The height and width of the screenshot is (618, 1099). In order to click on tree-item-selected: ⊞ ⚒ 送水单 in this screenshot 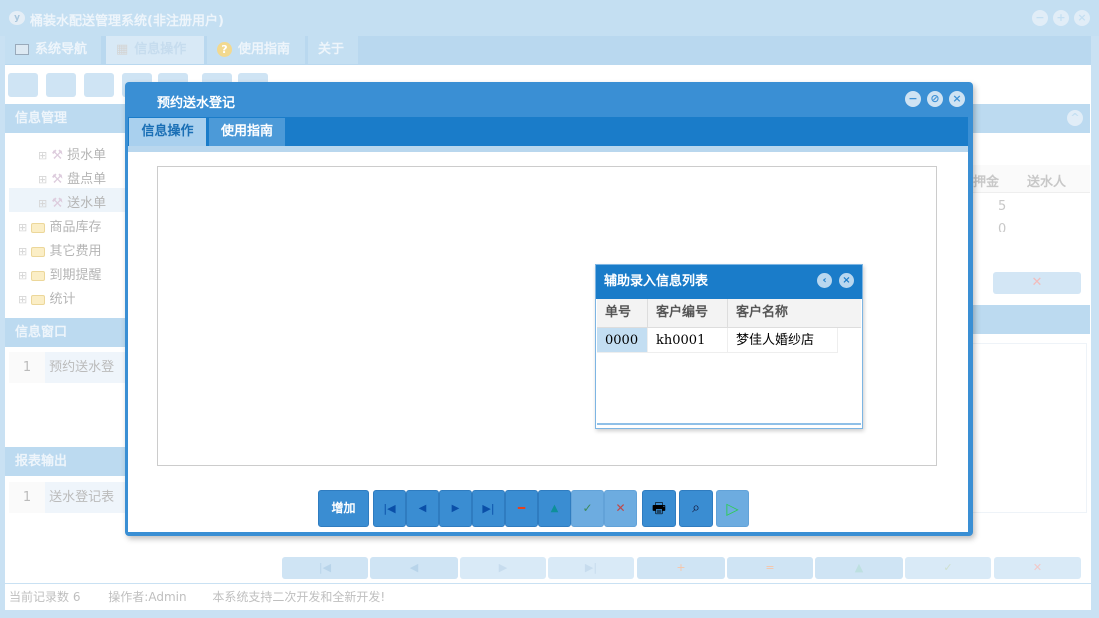, I will do `click(72, 201)`.